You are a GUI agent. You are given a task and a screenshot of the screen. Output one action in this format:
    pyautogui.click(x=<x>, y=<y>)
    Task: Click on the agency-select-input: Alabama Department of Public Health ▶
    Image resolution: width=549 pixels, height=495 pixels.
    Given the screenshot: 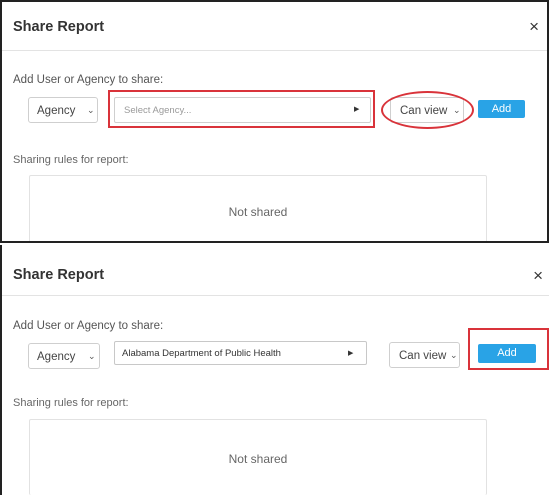 What is the action you would take?
    pyautogui.click(x=240, y=353)
    